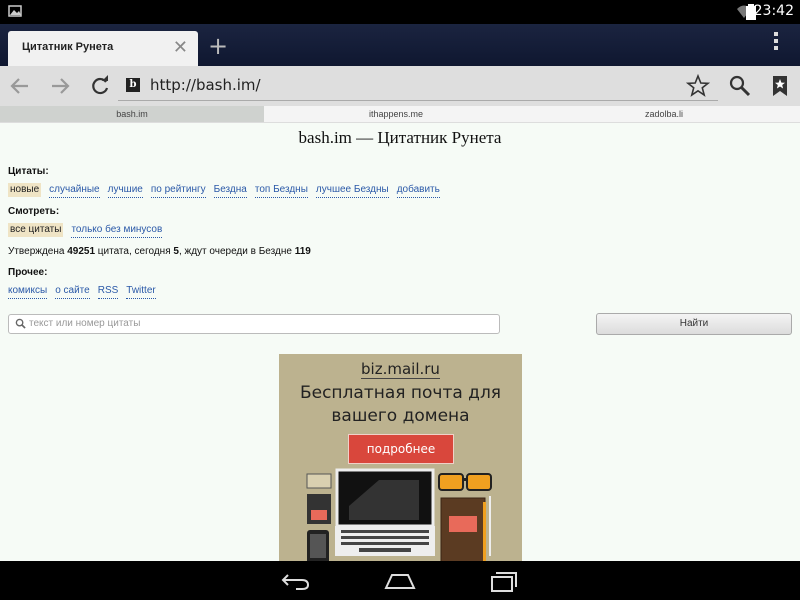  What do you see at coordinates (81, 251) in the screenshot?
I see `approved-count: 49251` at bounding box center [81, 251].